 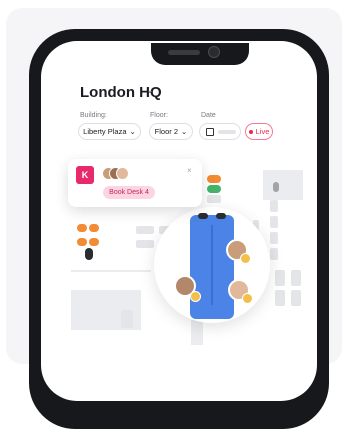 What do you see at coordinates (189, 170) in the screenshot?
I see `close-icon: ×` at bounding box center [189, 170].